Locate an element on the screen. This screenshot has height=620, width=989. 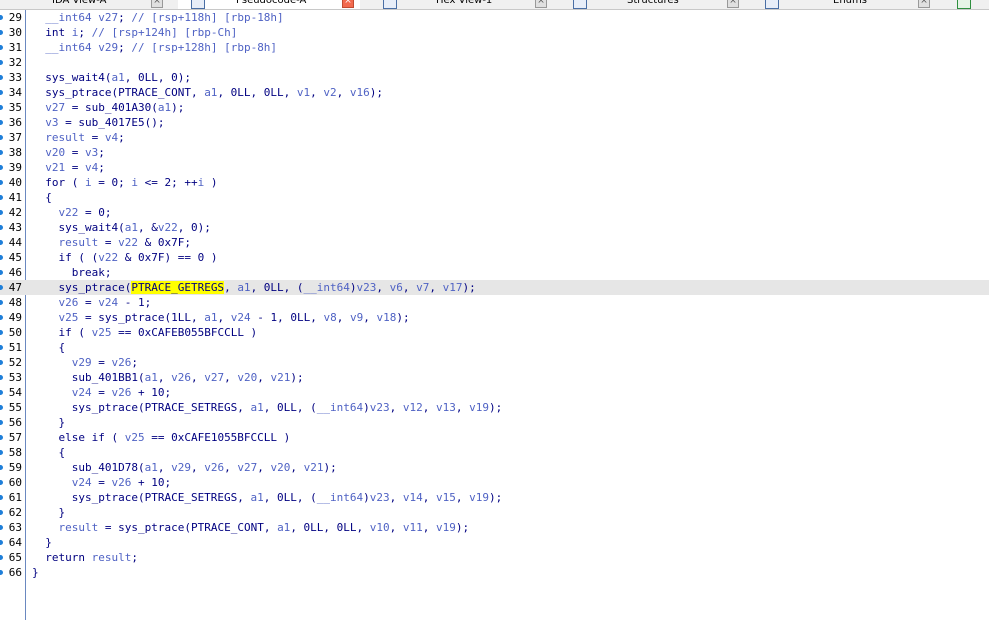
code-line: 30 int i; // [rsp+124h] [rbp-Ch] is located at coordinates (494, 32).